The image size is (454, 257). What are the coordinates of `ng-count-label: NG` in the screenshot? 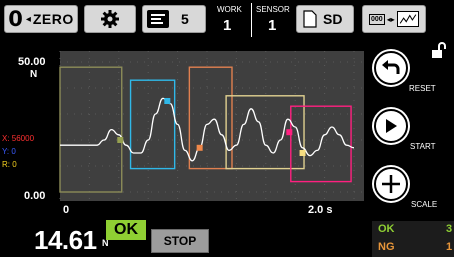 It's located at (386, 247).